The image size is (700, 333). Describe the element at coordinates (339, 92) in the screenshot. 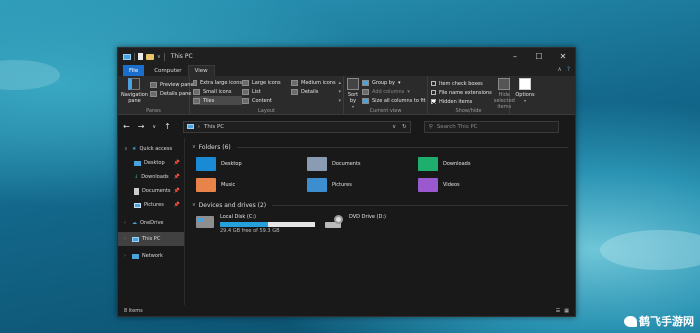

I see `layout-scroll-icon: ▴ ▾ ▾` at that location.